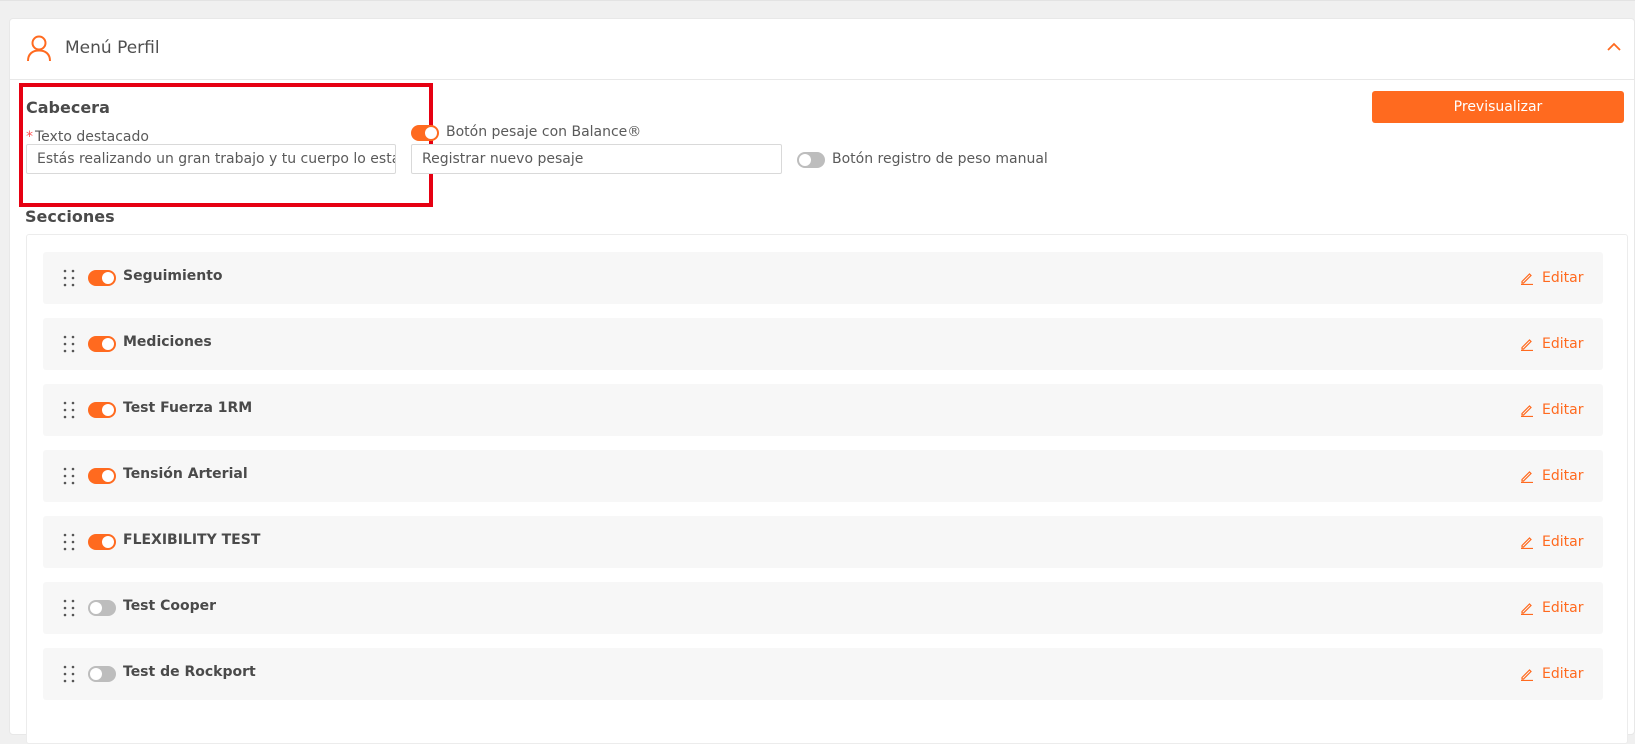  Describe the element at coordinates (596, 159) in the screenshot. I see `weigh-button-text-input: Registrar nuevo pesaje` at that location.